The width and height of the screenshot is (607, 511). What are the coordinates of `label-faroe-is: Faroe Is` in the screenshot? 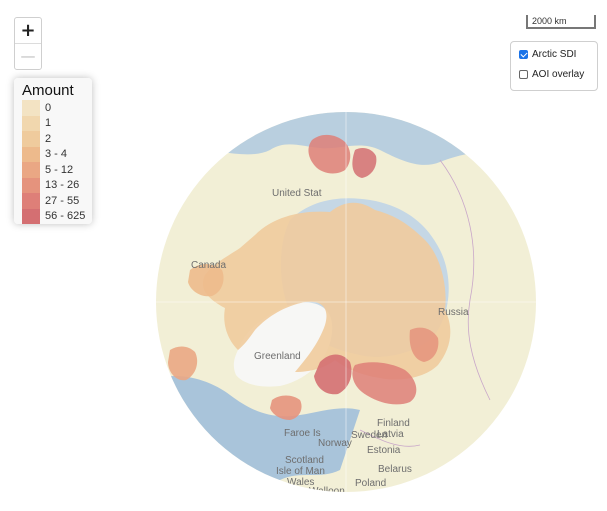 It's located at (302, 433).